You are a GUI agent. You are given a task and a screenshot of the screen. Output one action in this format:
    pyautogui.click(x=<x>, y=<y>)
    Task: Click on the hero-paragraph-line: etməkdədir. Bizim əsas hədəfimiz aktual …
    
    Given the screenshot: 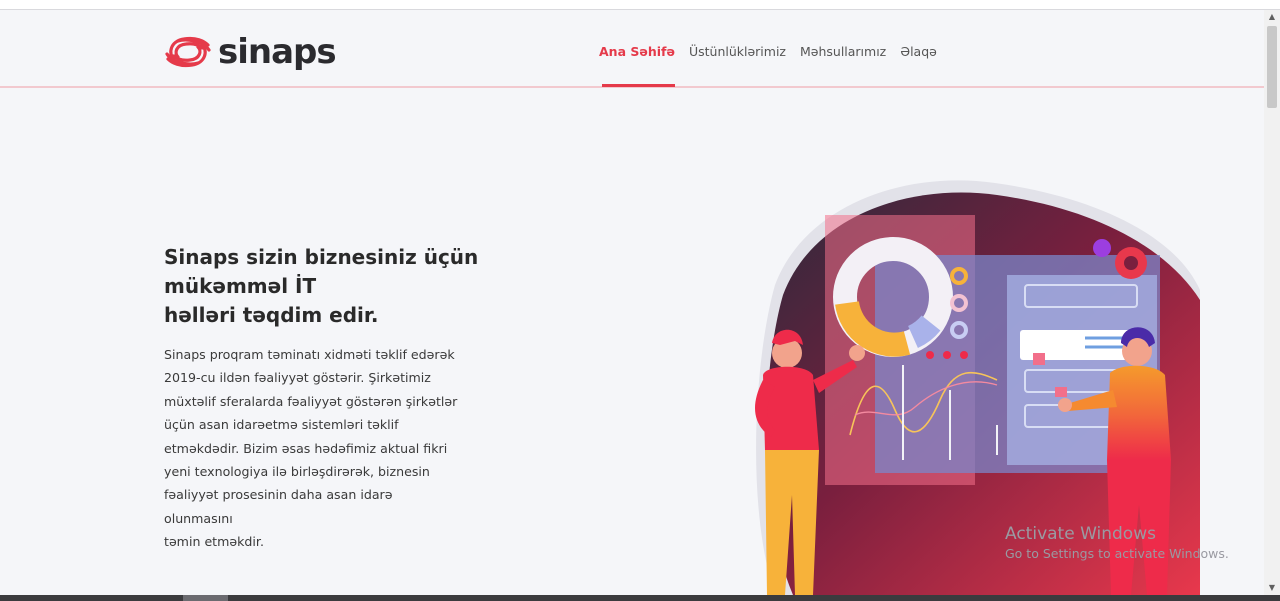 What is the action you would take?
    pyautogui.click(x=306, y=448)
    